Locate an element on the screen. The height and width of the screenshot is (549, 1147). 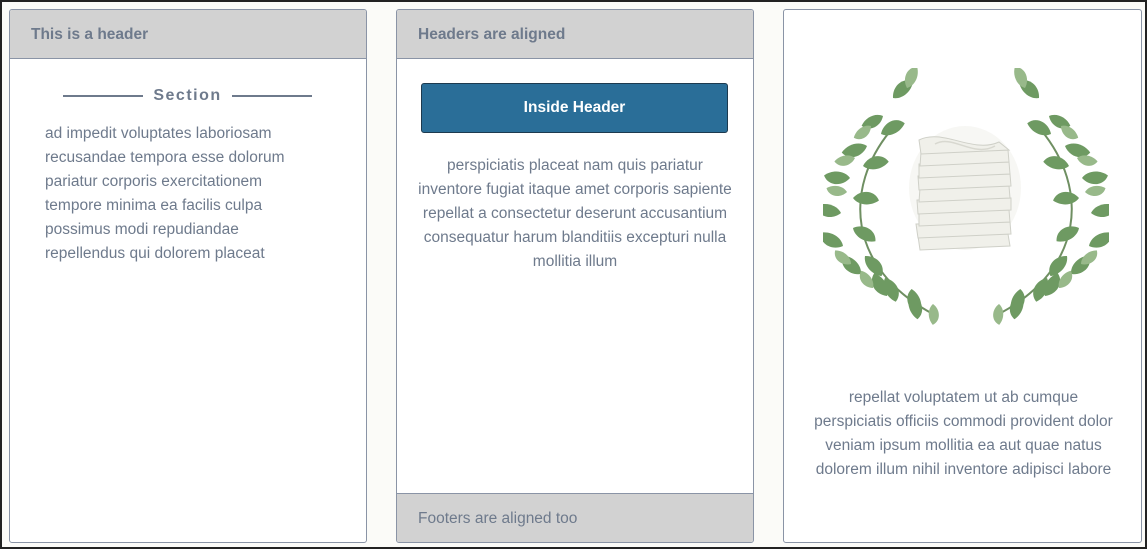
card-header: Headers are aligned is located at coordinates (575, 34).